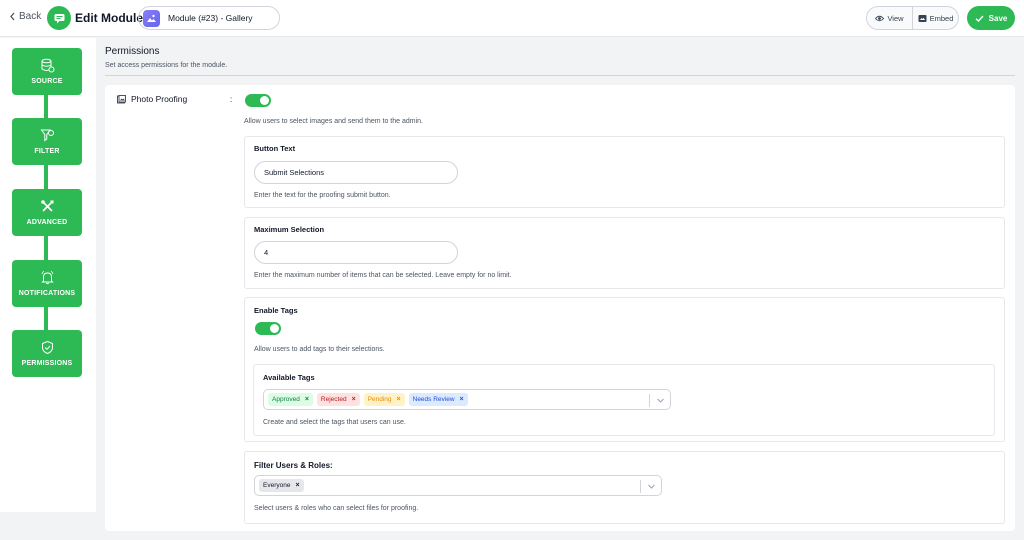  Describe the element at coordinates (109, 18) in the screenshot. I see `page-title: Edit Module` at that location.